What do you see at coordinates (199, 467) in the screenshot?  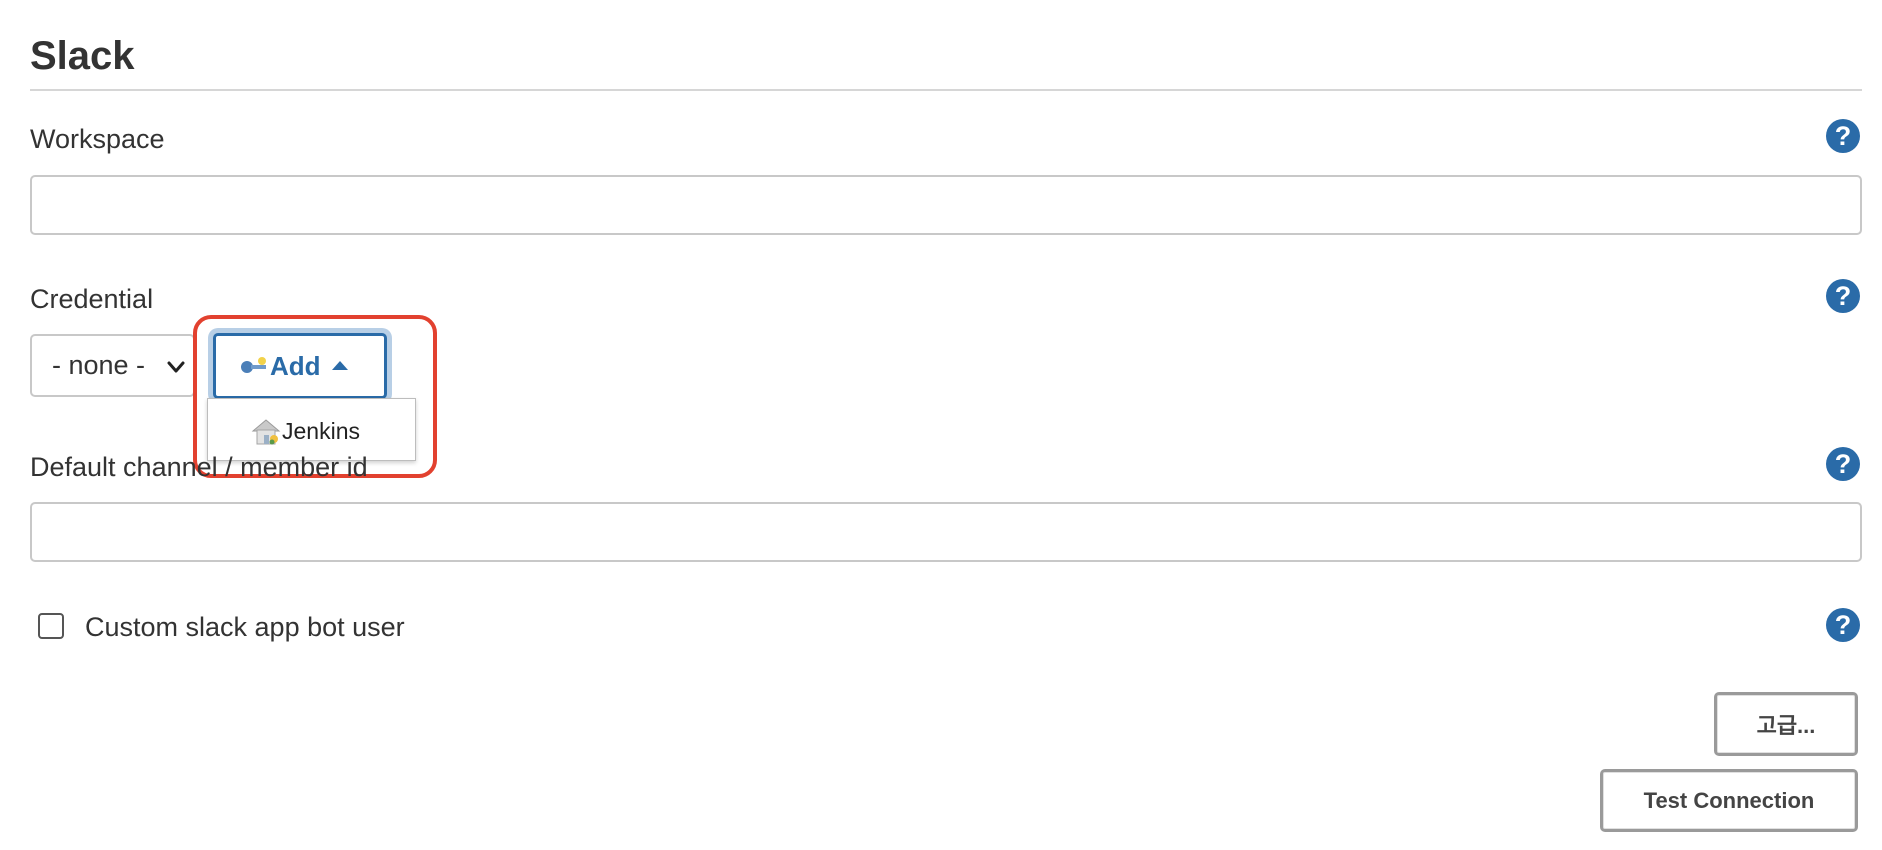 I see `default-channel-label: Default channel / member id` at bounding box center [199, 467].